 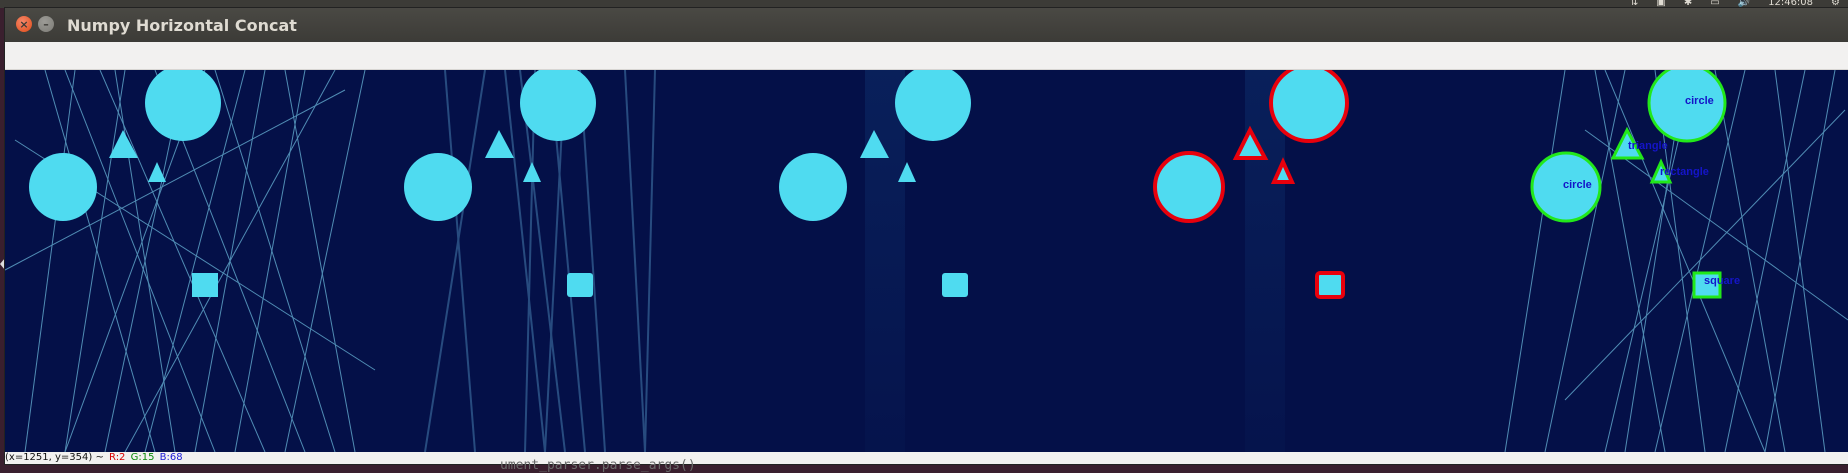 I want to click on battery-icon: ▭, so click(x=1714, y=4).